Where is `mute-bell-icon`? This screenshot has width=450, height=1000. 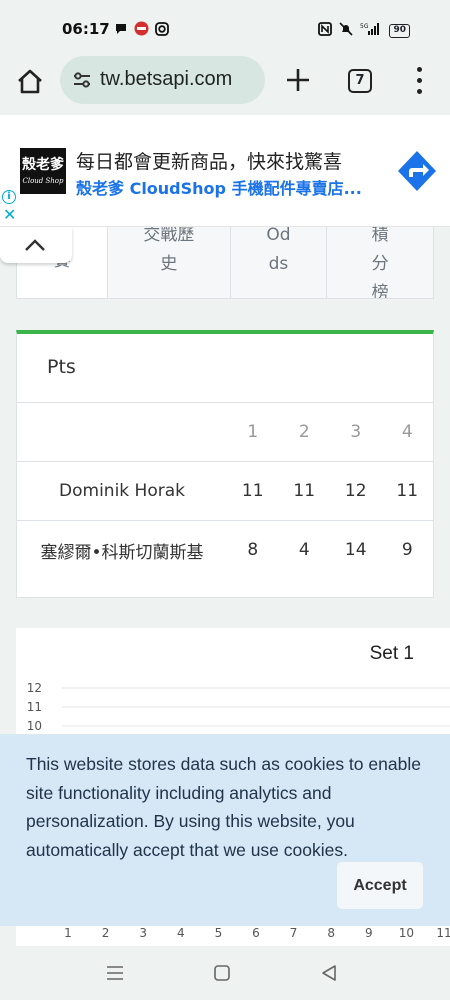 mute-bell-icon is located at coordinates (346, 30).